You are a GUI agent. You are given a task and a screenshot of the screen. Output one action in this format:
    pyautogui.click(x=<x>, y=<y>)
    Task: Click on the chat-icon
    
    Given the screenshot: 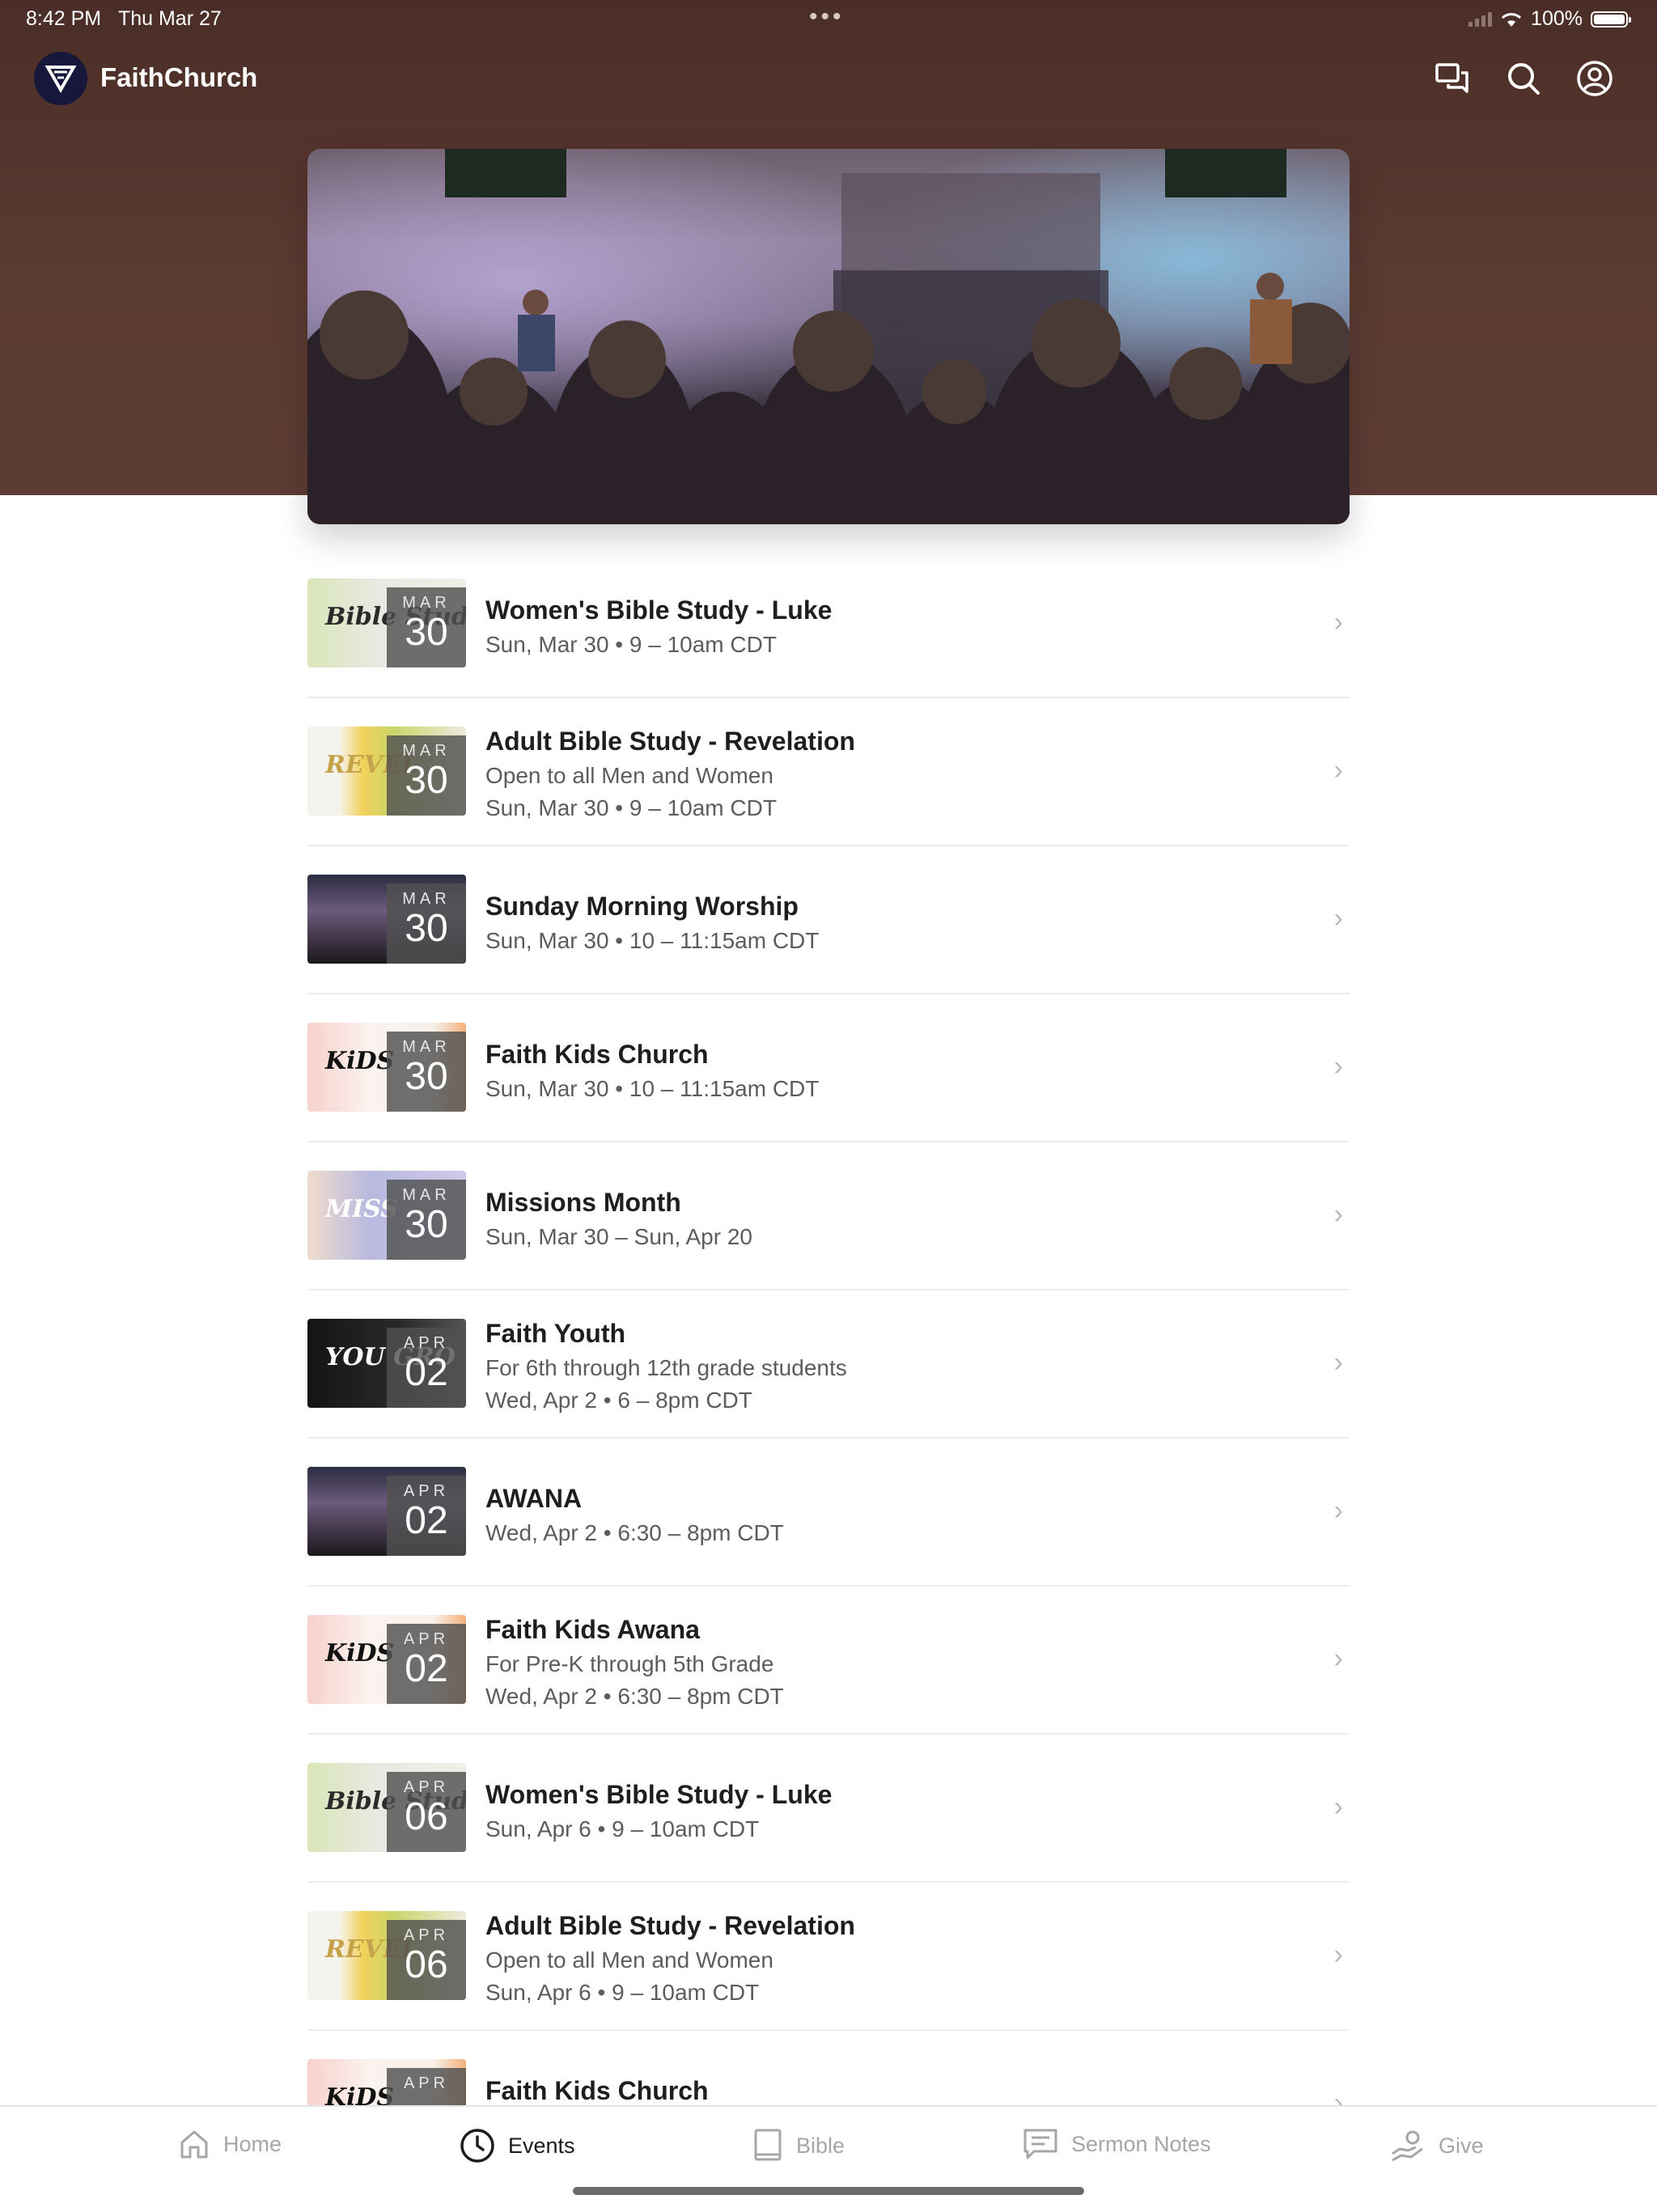 What is the action you would take?
    pyautogui.click(x=1452, y=78)
    